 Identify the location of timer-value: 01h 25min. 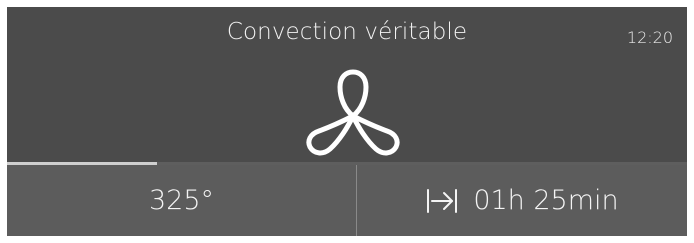
(546, 200).